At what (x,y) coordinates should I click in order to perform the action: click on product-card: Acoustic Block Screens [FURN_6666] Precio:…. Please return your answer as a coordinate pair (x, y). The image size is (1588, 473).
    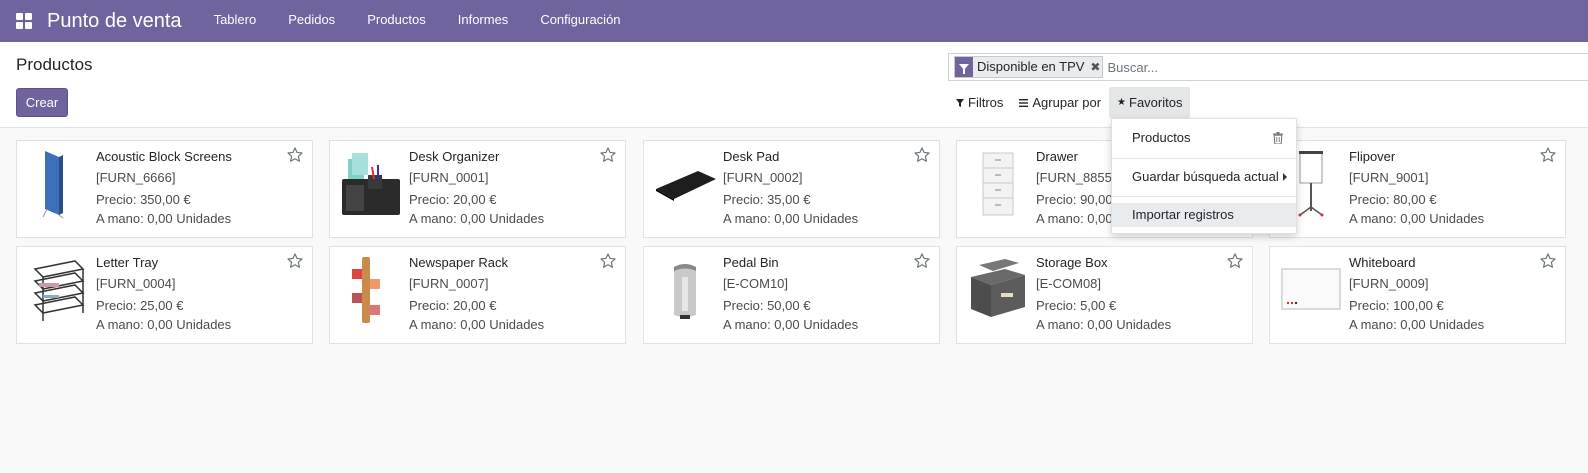
    Looking at the image, I should click on (164, 189).